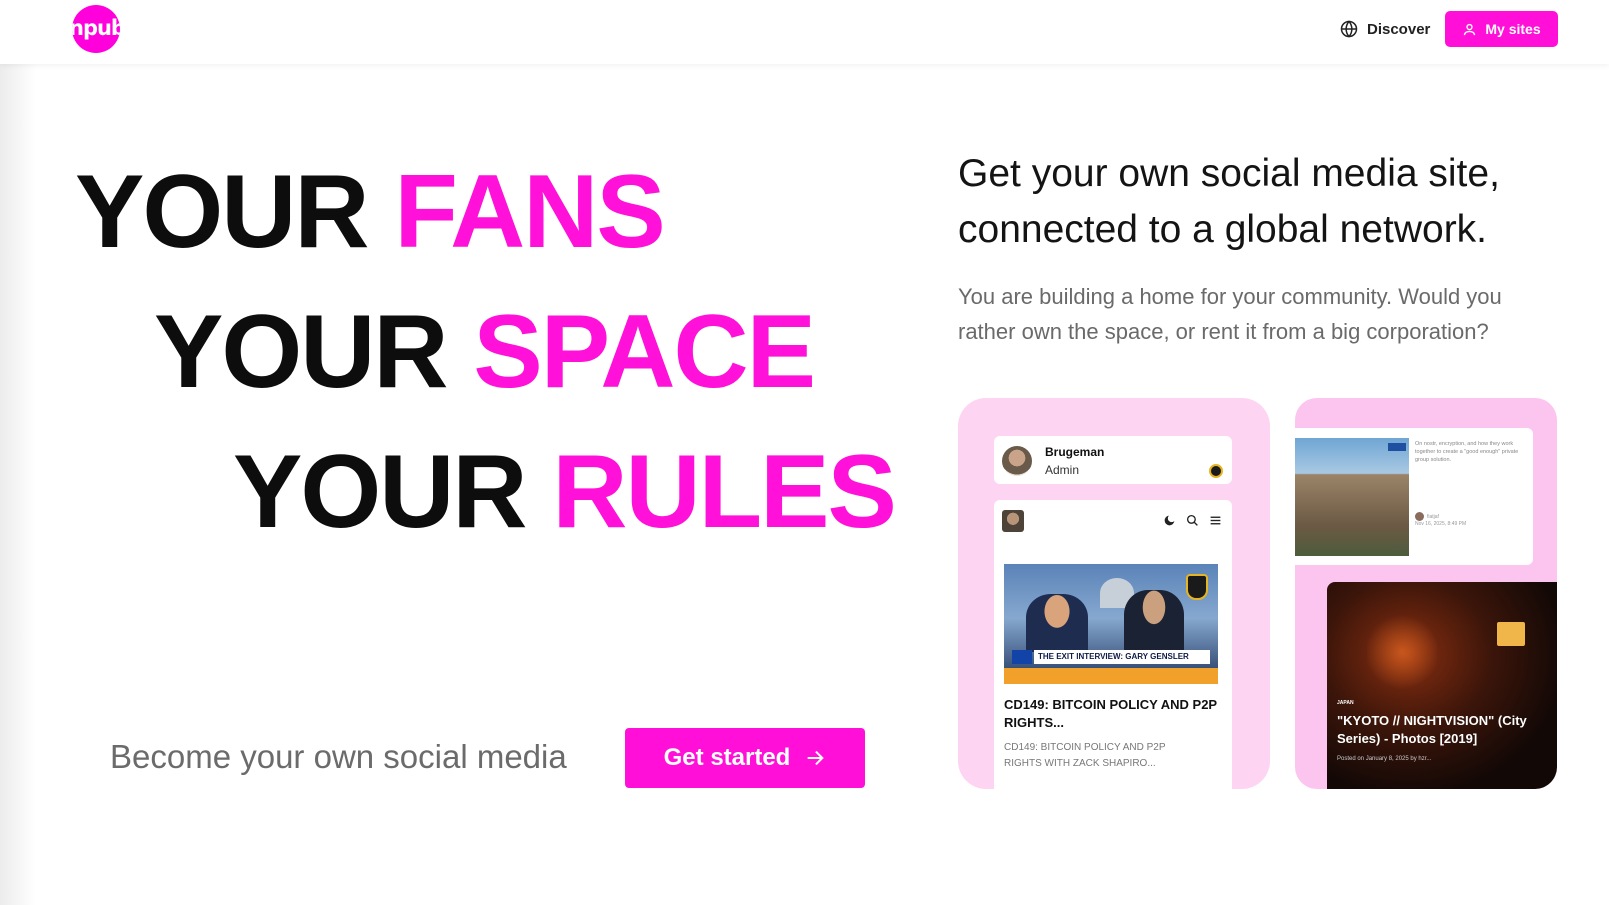 The width and height of the screenshot is (1609, 905). I want to click on discover-label: Discover, so click(1399, 29).